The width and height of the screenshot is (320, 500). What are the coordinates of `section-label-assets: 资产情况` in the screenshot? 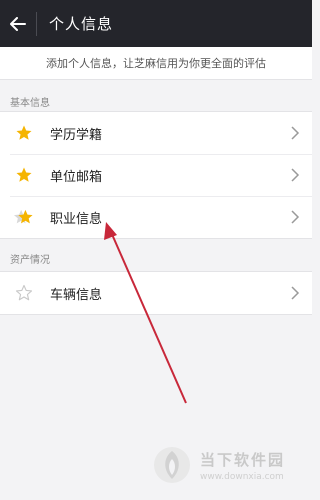 It's located at (30, 260).